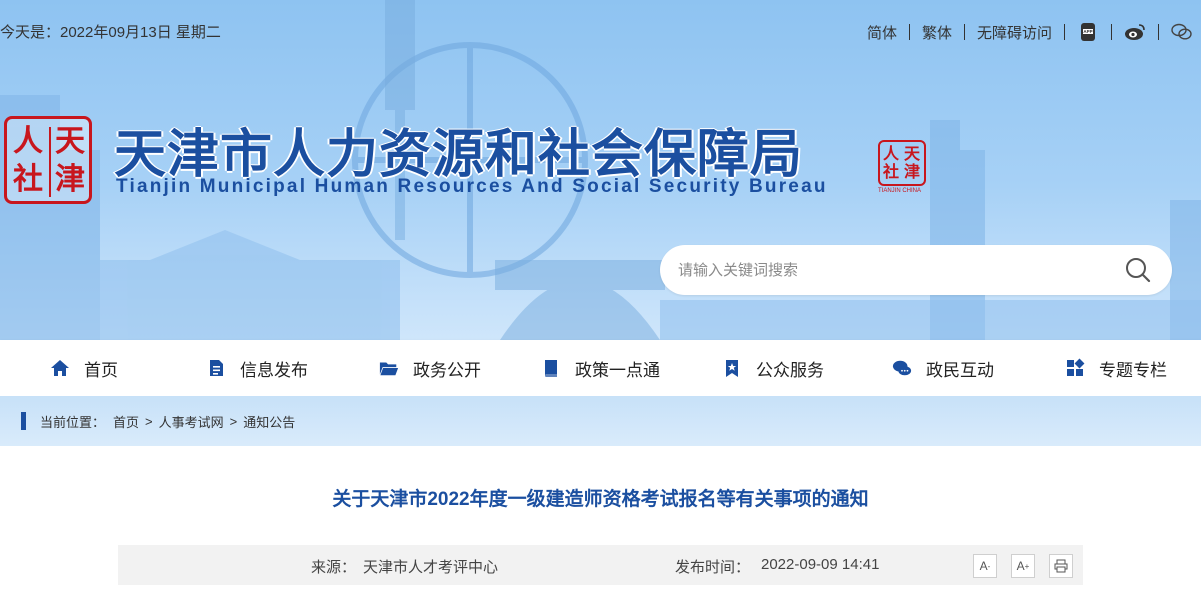  I want to click on nav-item-public-services: 公众服务, so click(773, 368).